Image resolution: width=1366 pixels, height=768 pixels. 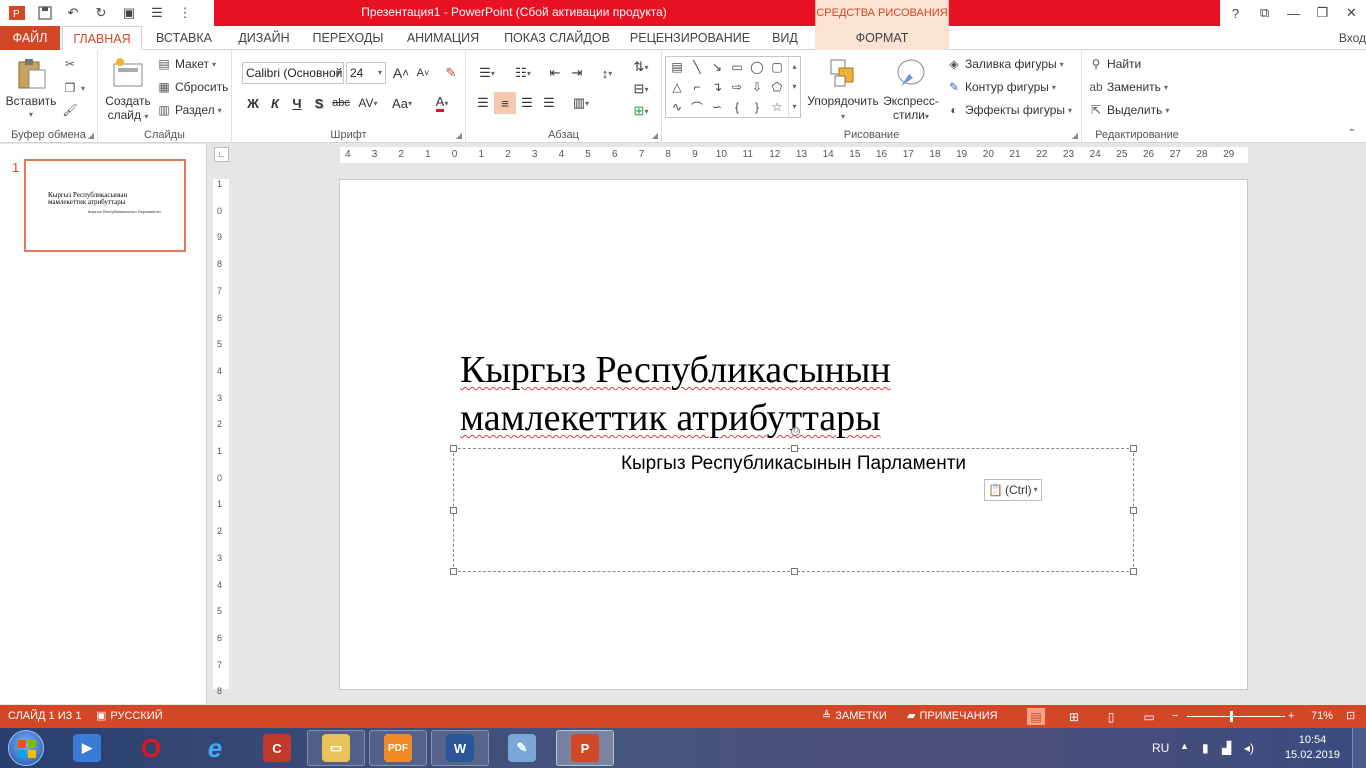 I want to click on smartart-button: ⊞ ▾, so click(x=641, y=111).